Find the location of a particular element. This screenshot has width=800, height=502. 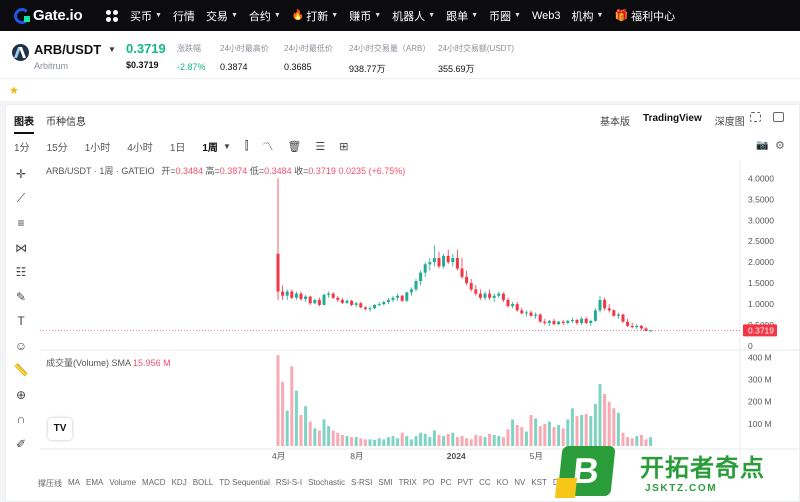

price-tick-label: 1.5000 is located at coordinates (761, 283).